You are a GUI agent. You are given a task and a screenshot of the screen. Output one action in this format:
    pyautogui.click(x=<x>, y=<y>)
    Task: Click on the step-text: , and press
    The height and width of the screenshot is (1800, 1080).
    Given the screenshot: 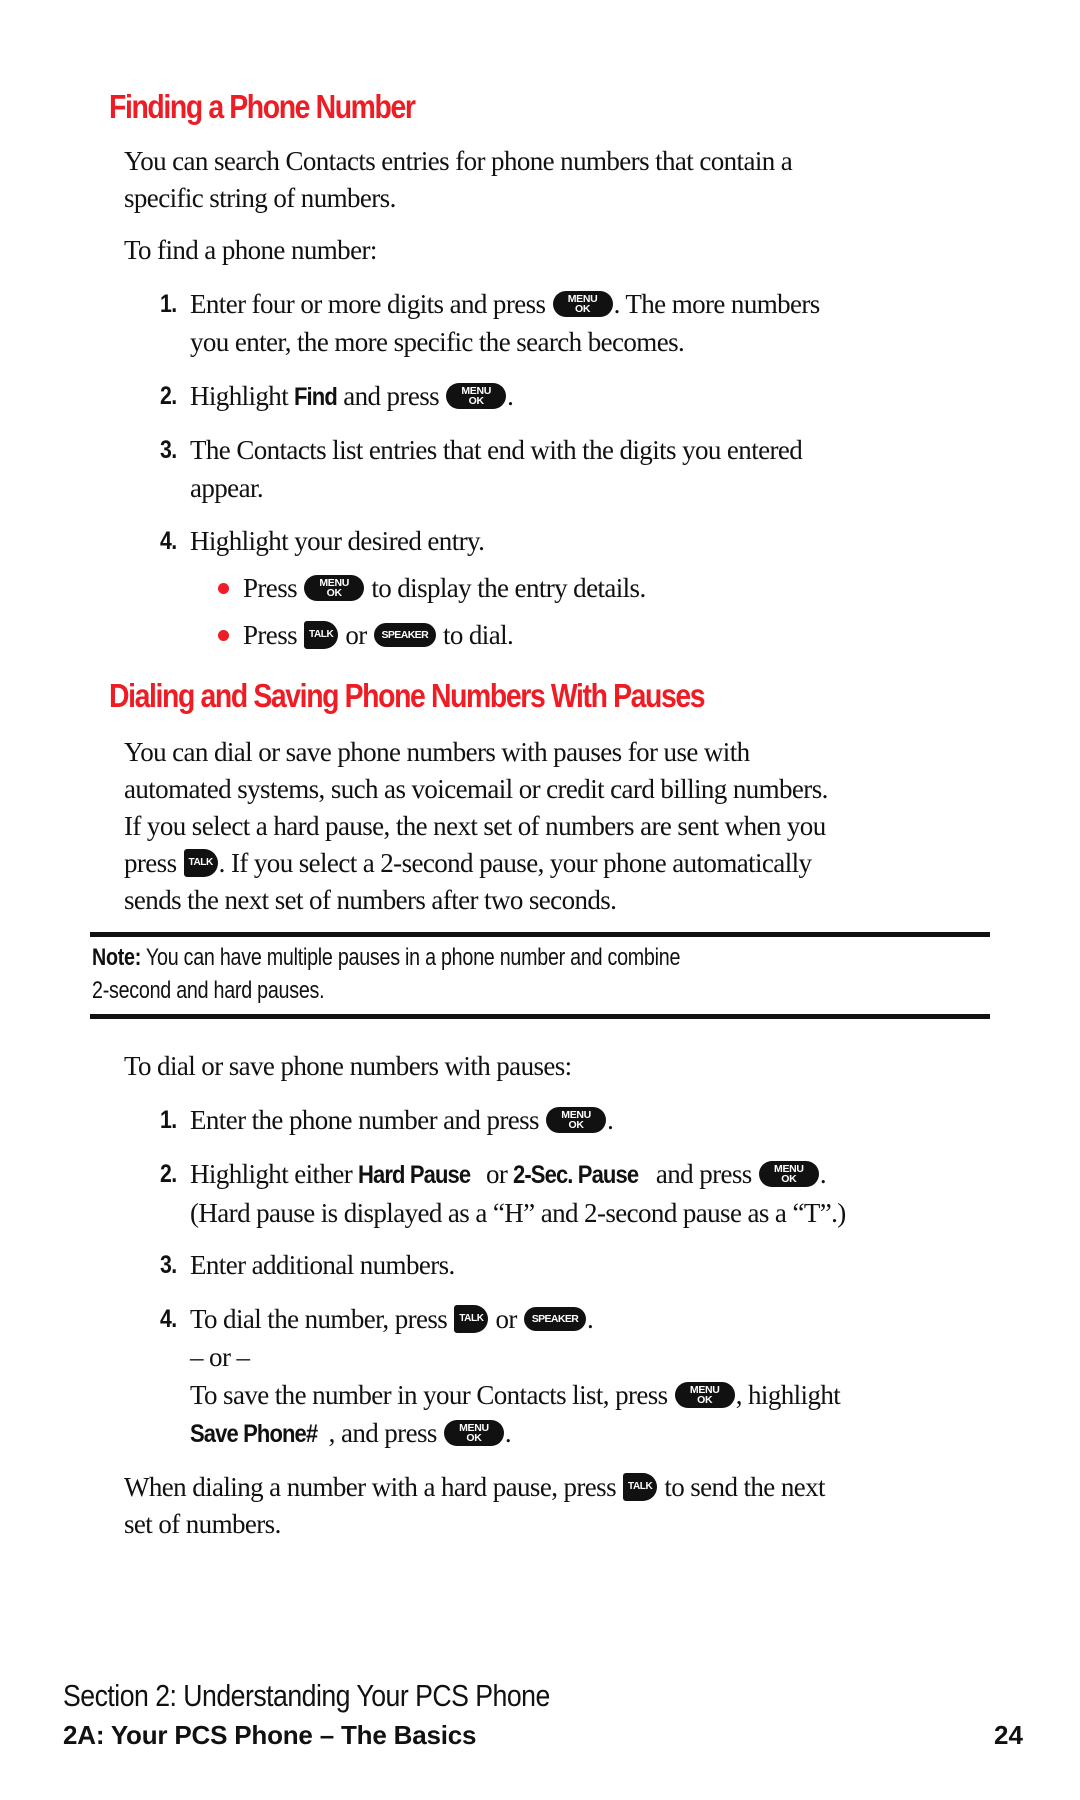 What is the action you would take?
    pyautogui.click(x=383, y=1433)
    